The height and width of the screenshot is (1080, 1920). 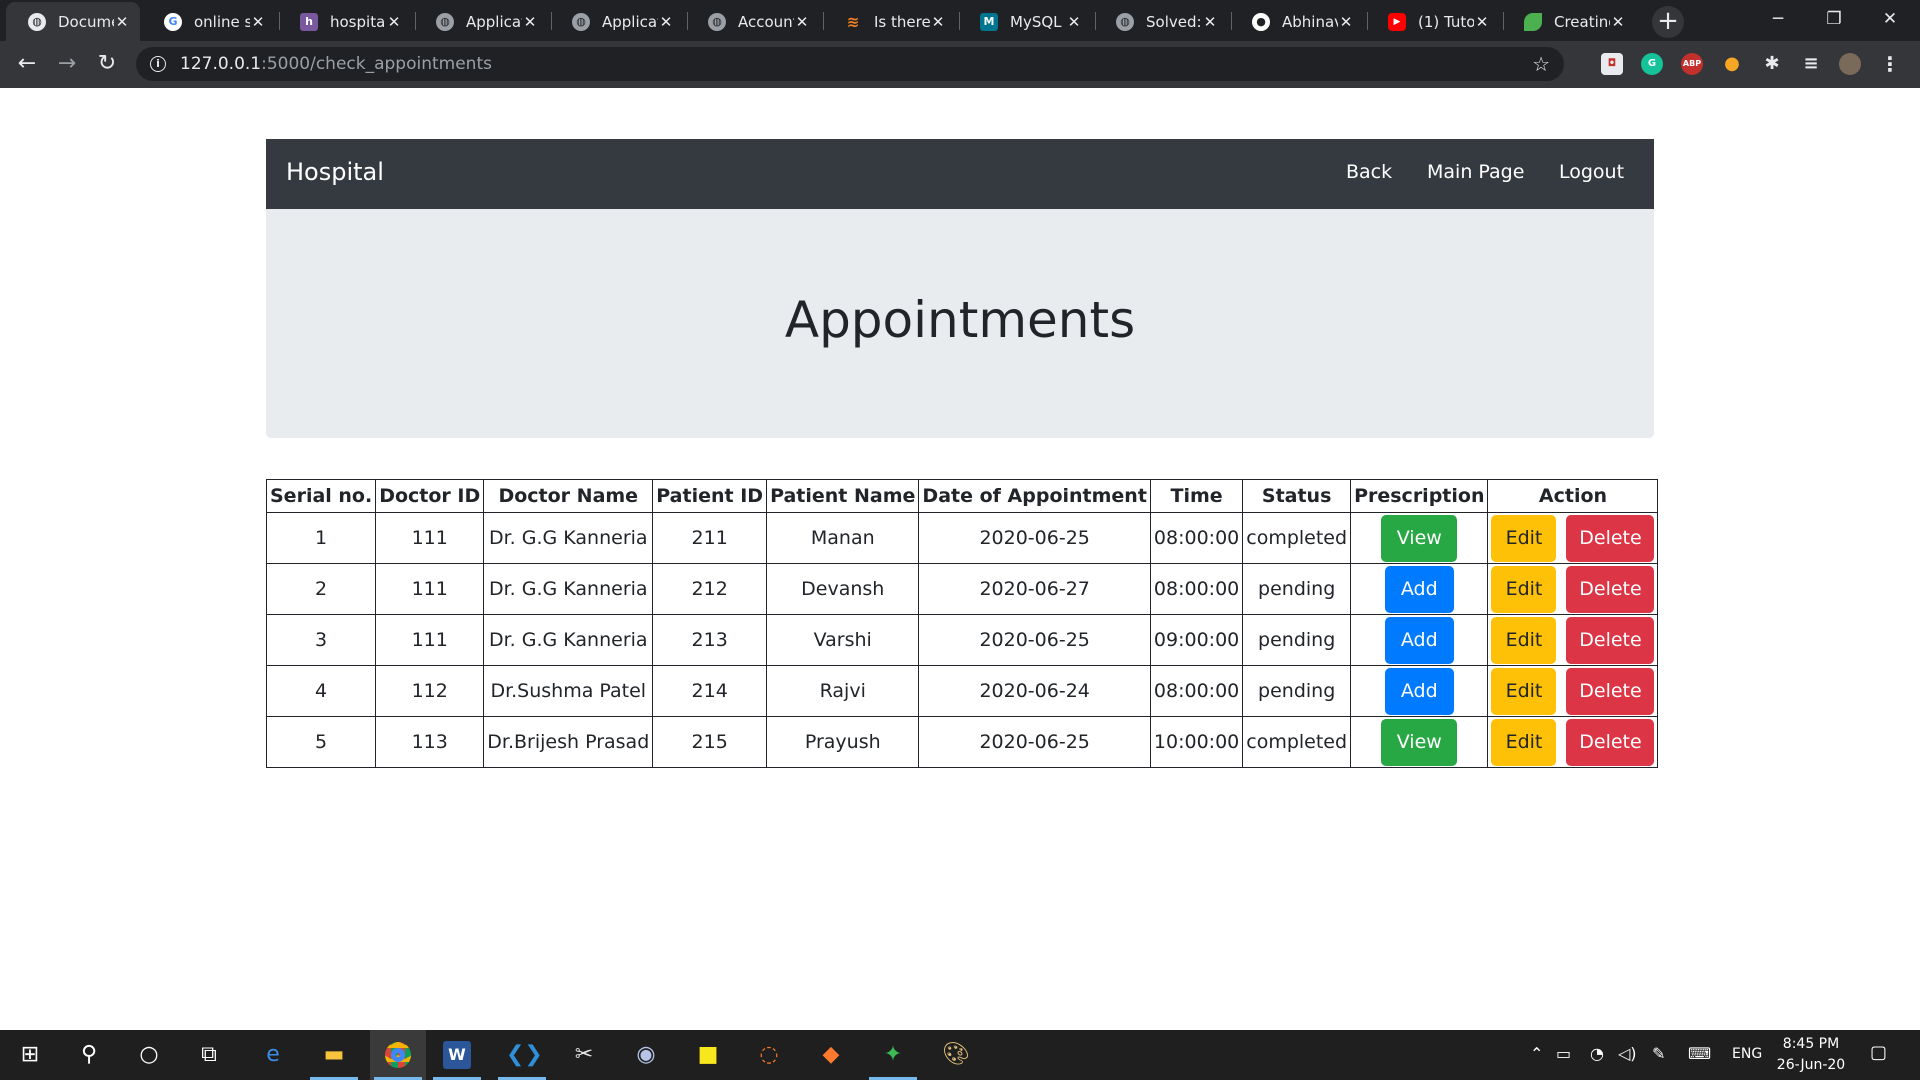 I want to click on search-icon: ⚲, so click(x=89, y=1055).